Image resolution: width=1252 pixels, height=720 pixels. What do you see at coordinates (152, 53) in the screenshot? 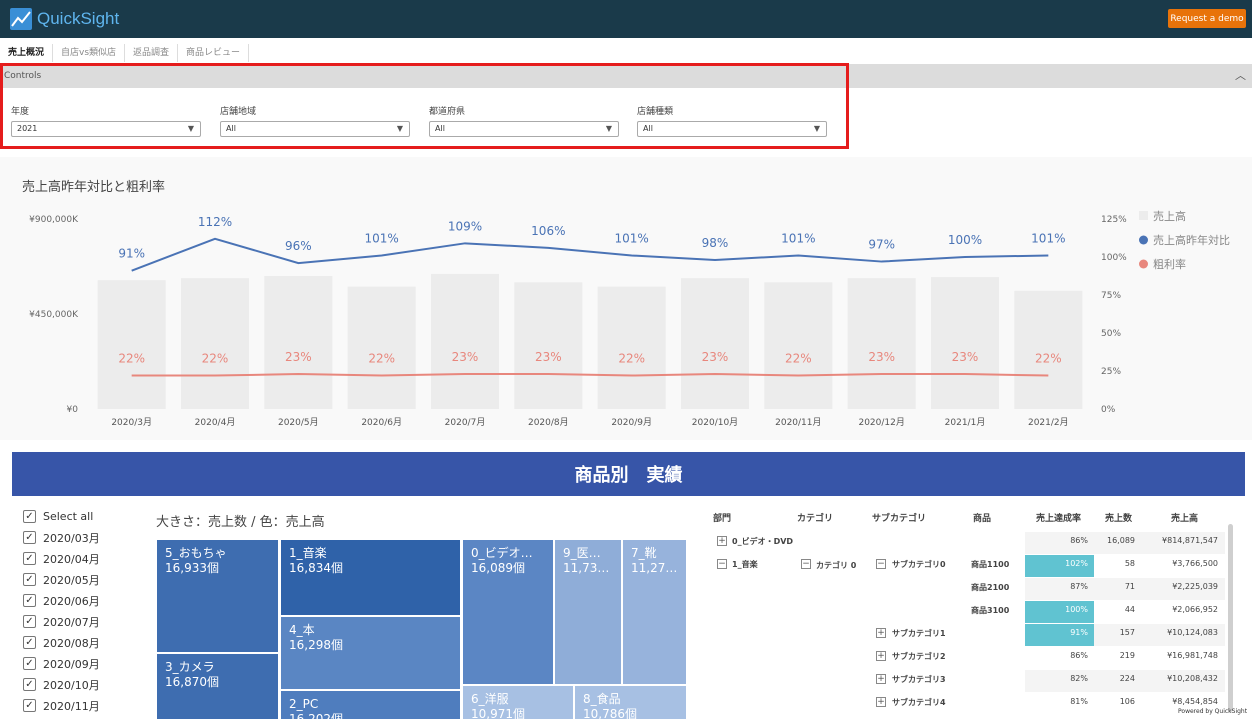
I see `tab-returns: 返品調査` at bounding box center [152, 53].